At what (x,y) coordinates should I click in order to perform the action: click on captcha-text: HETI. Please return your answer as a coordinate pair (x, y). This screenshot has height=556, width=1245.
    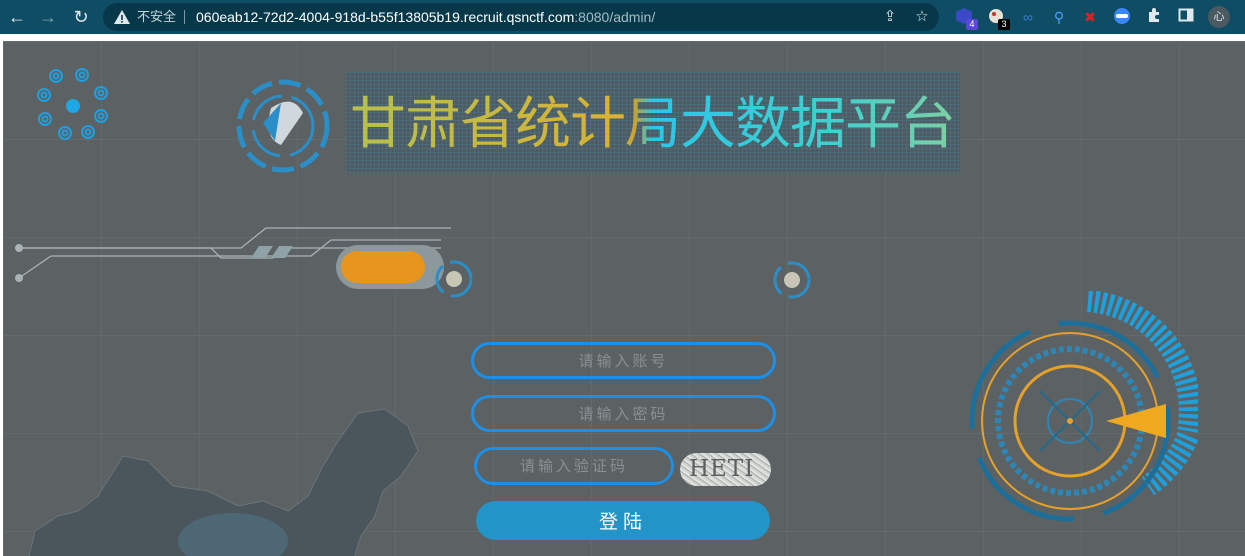
    Looking at the image, I should click on (722, 469).